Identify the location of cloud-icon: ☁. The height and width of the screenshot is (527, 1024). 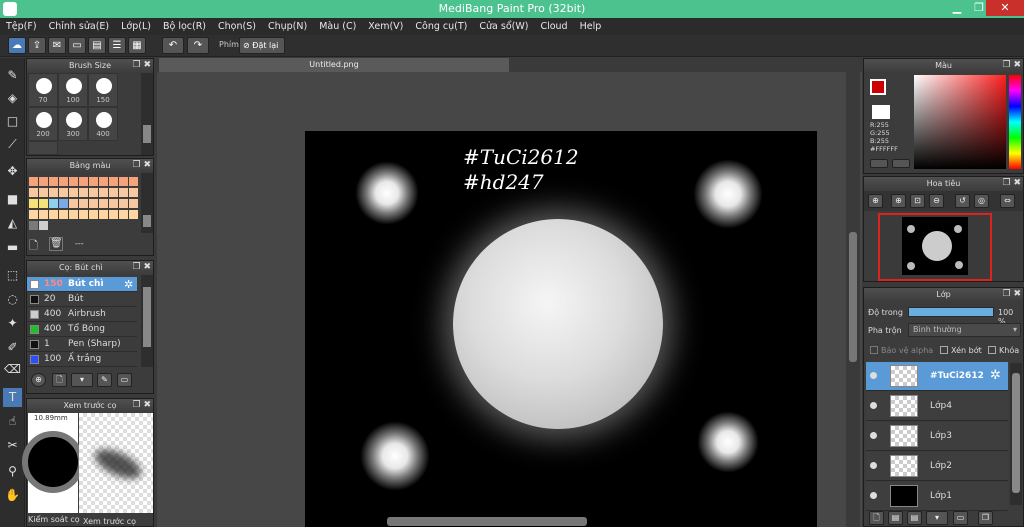
(17, 45).